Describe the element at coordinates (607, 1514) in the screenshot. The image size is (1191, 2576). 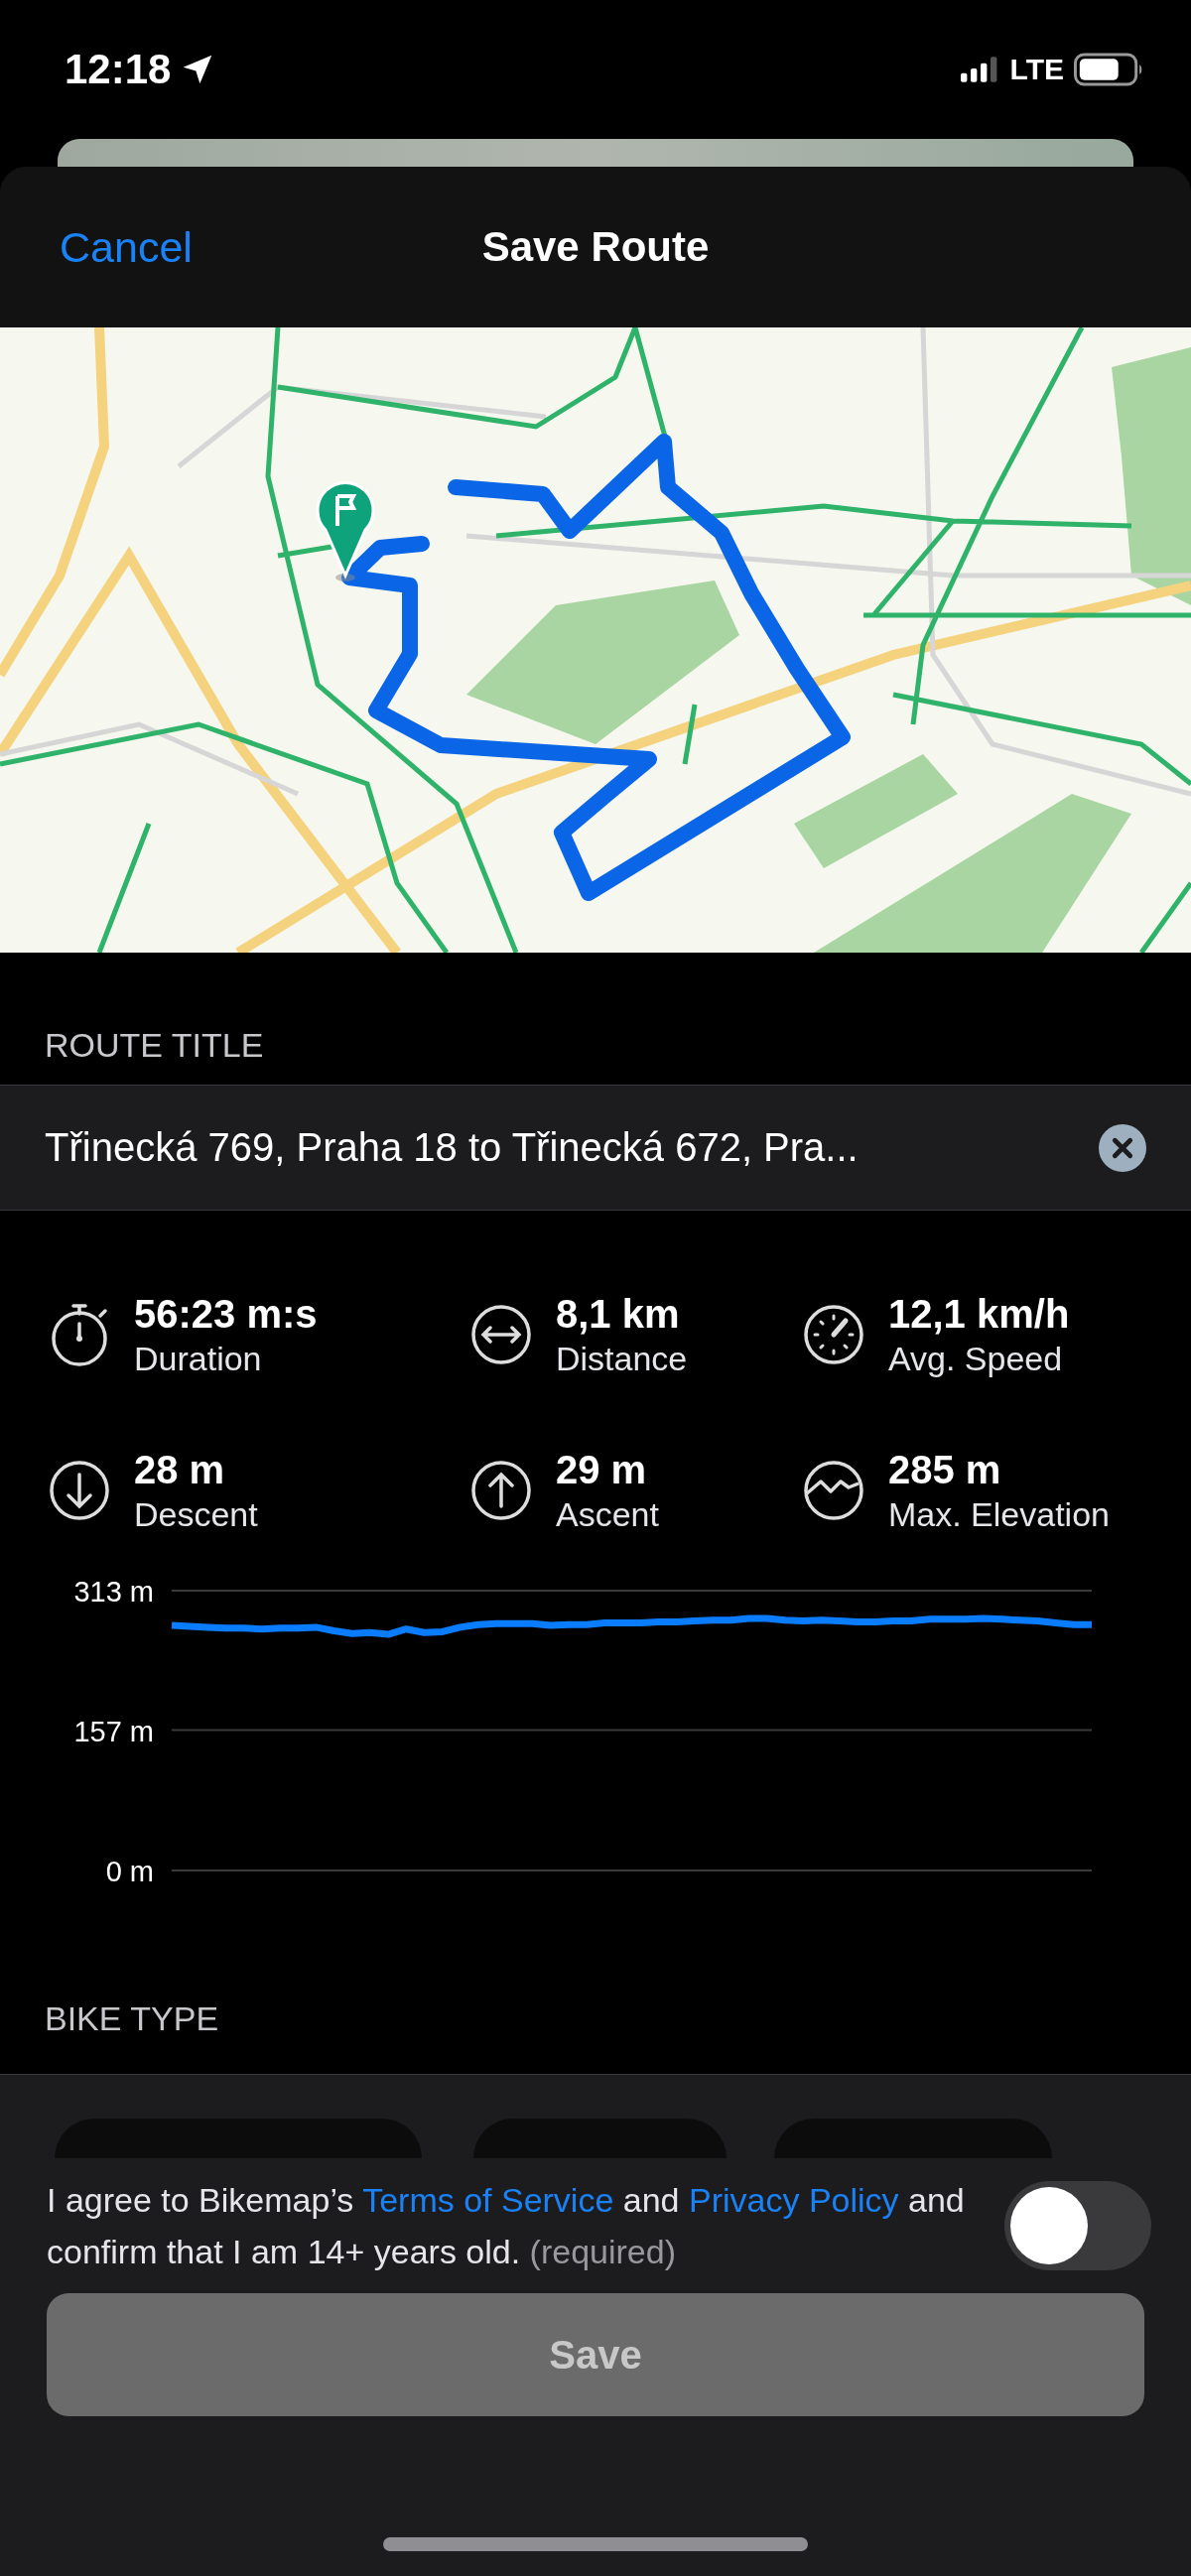
I see `stat-label: Ascent` at that location.